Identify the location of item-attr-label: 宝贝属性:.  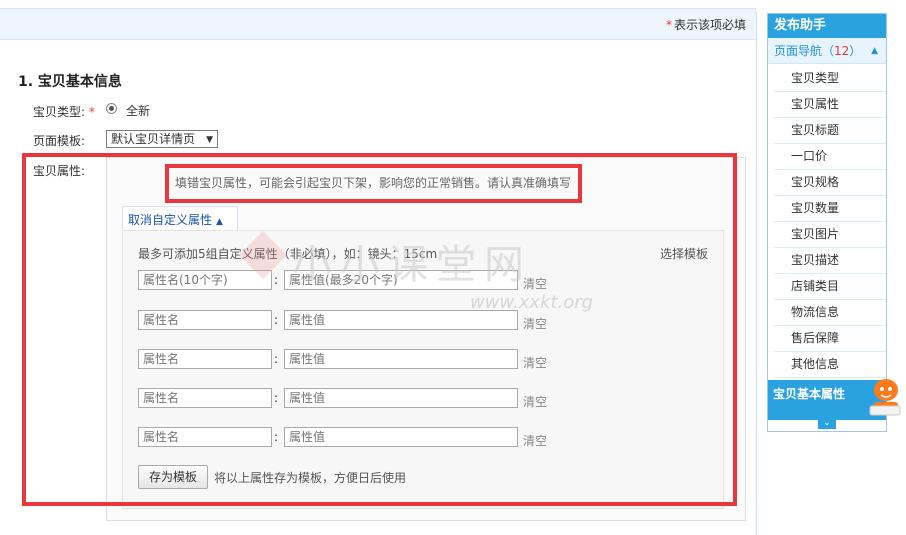
(59, 171).